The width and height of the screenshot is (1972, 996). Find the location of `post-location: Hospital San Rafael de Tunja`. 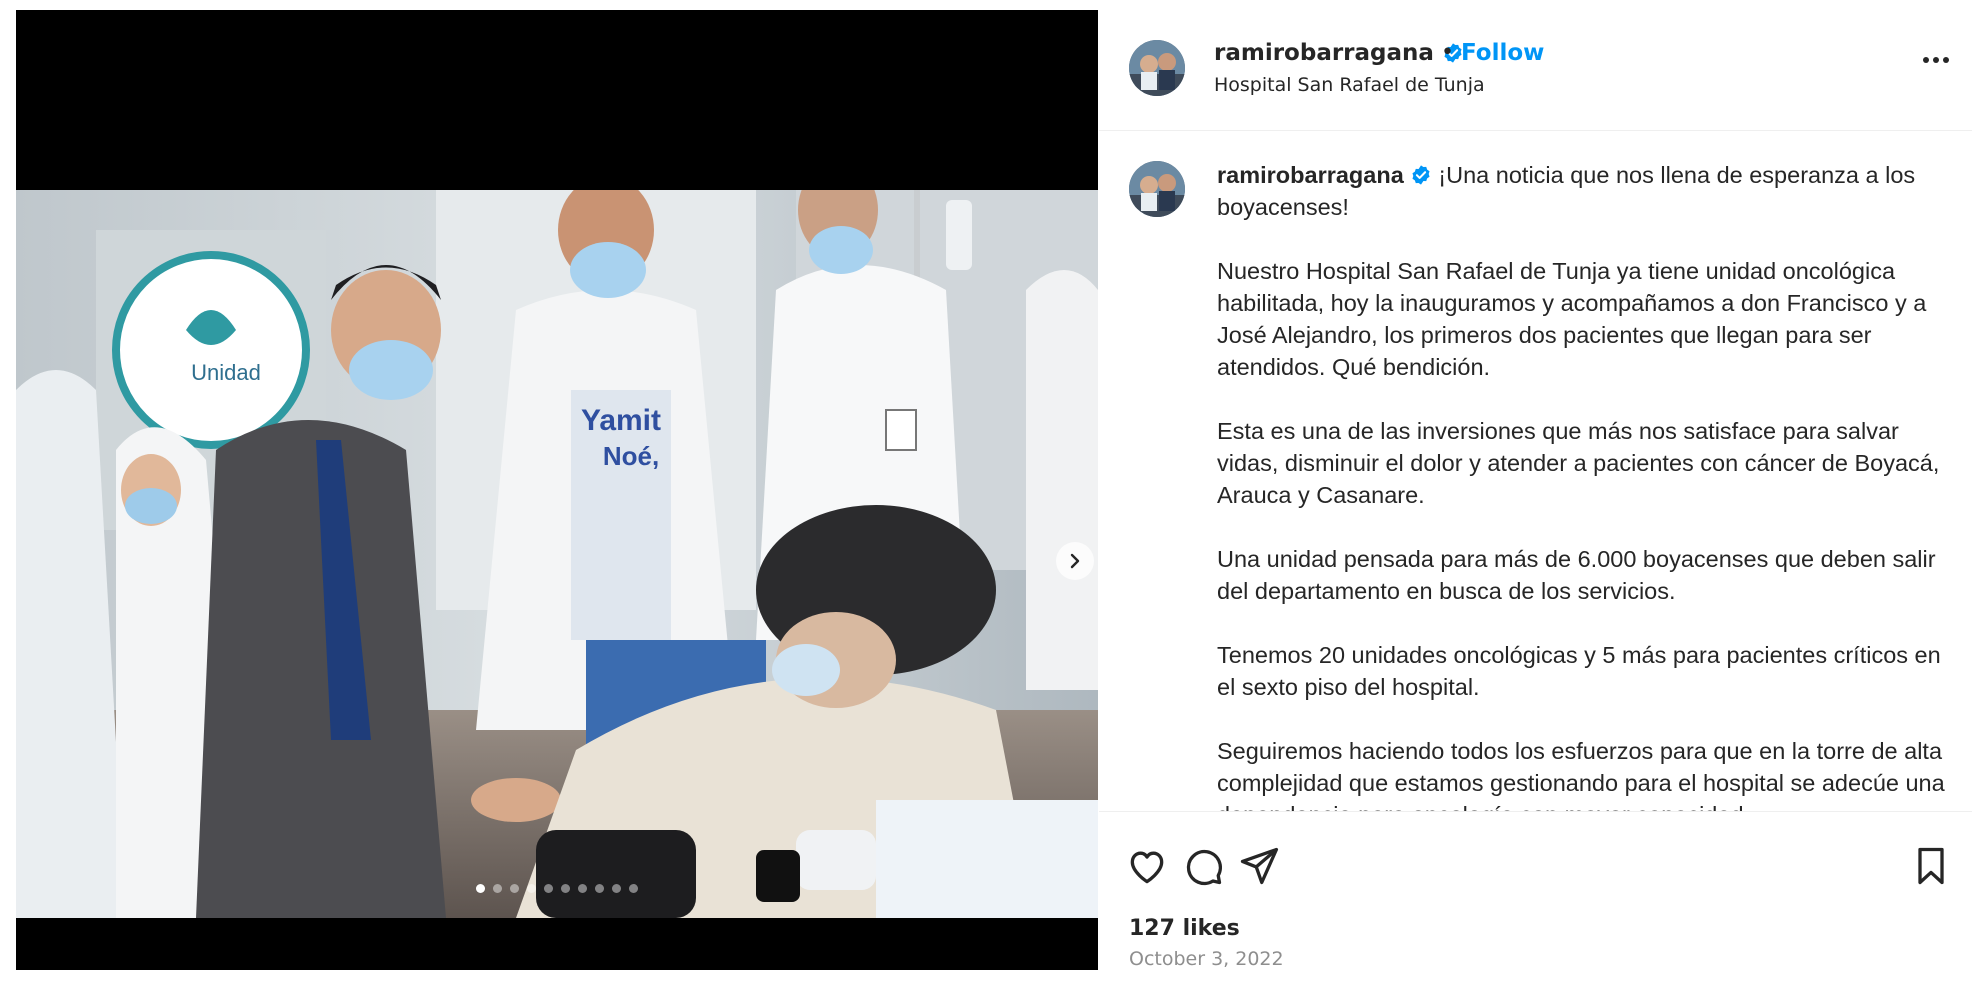

post-location: Hospital San Rafael de Tunja is located at coordinates (1349, 85).